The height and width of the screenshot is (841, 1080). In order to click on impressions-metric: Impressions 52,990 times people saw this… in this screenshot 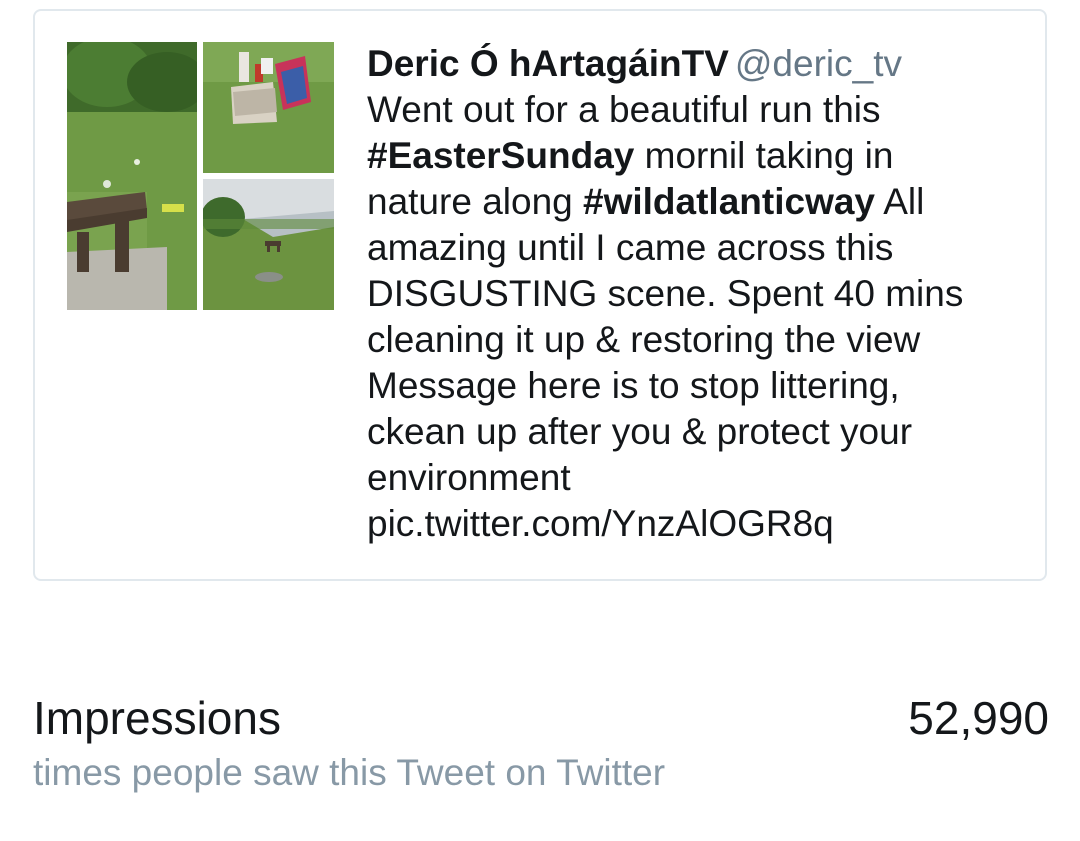, I will do `click(541, 743)`.